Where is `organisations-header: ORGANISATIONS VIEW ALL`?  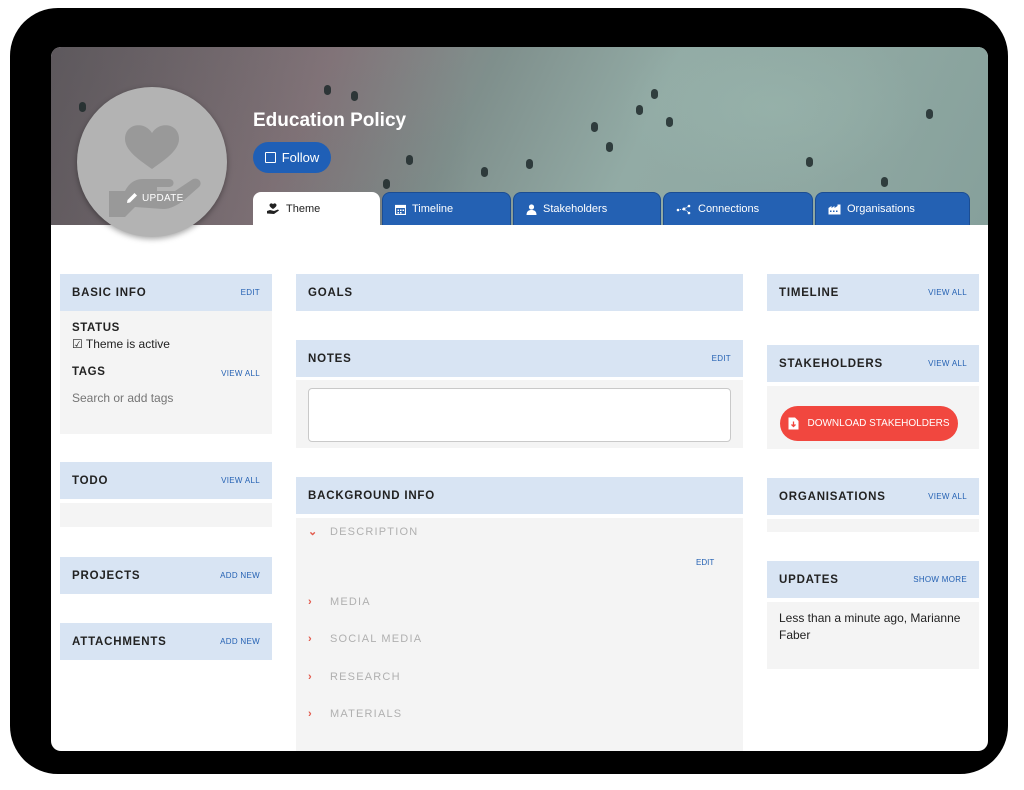
organisations-header: ORGANISATIONS VIEW ALL is located at coordinates (873, 496).